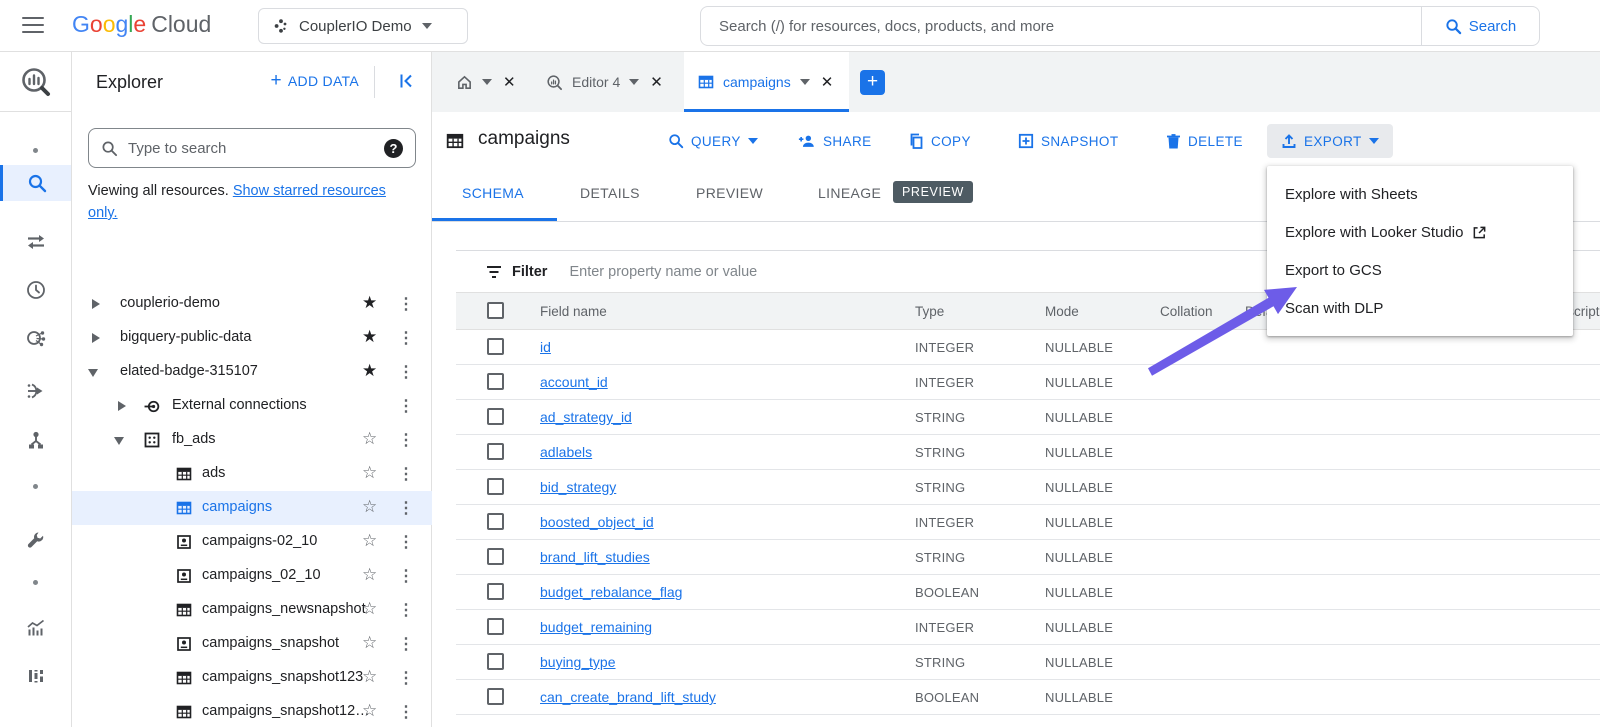  Describe the element at coordinates (35, 628) in the screenshot. I see `rail-item-monitoring` at that location.